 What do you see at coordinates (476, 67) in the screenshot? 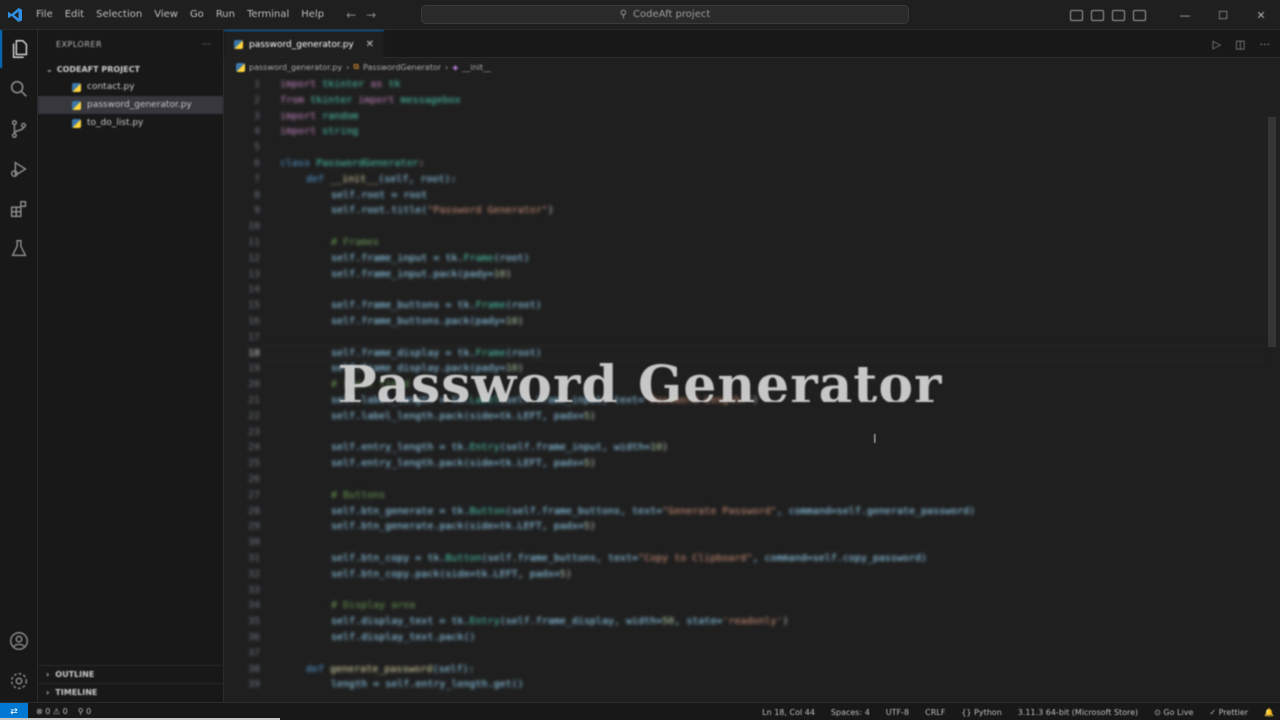
I see `breadcrumb-method: __init__` at bounding box center [476, 67].